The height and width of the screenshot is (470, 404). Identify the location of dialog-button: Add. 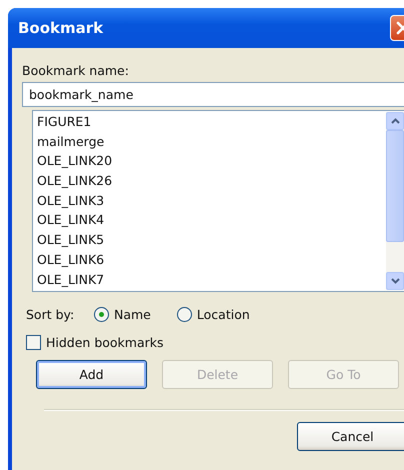
(91, 374).